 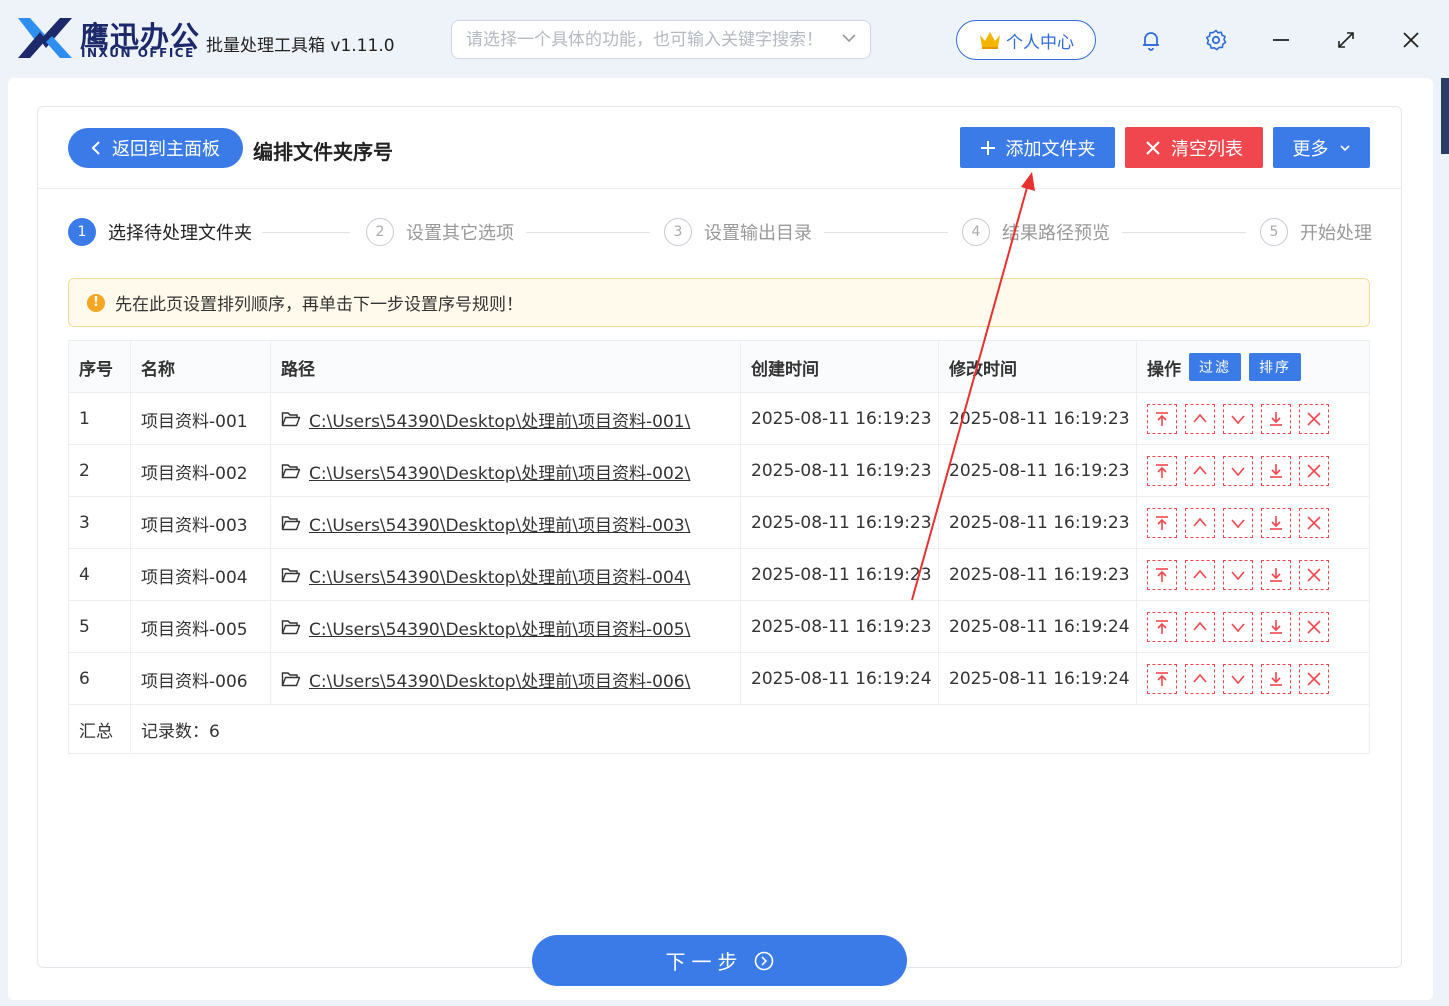 I want to click on gear-icon, so click(x=1216, y=40).